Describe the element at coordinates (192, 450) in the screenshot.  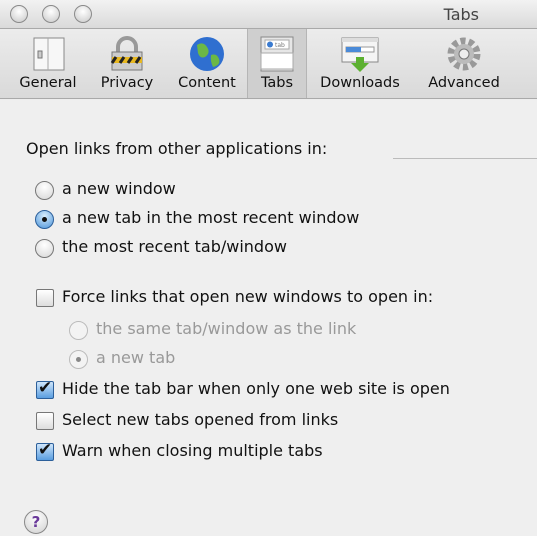
I see `checkbox-label: Warn when closing multiple tabs` at that location.